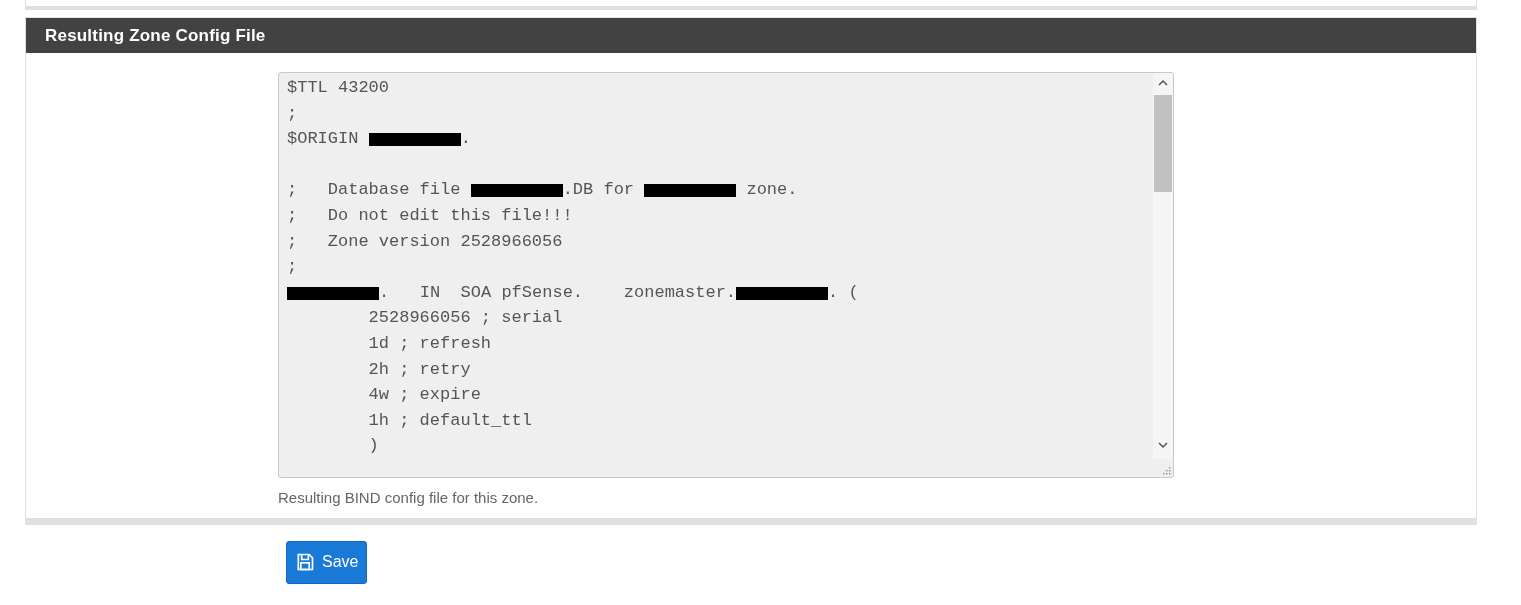  I want to click on save-button: Save, so click(327, 562).